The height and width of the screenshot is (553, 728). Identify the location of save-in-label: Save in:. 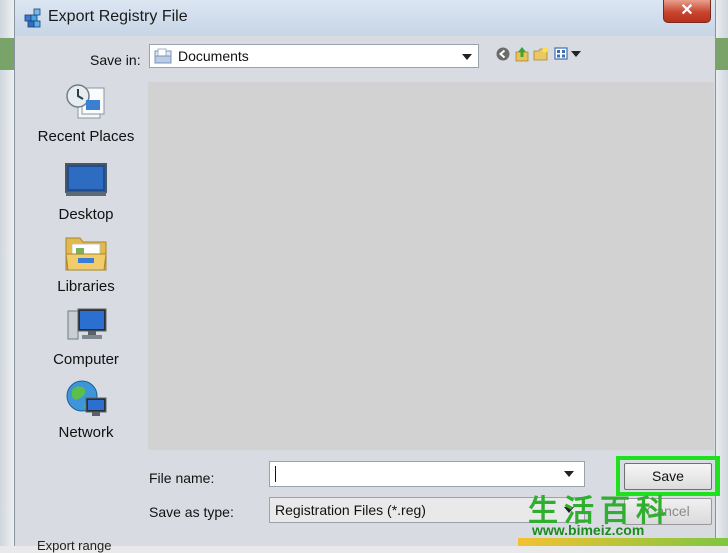
(115, 60).